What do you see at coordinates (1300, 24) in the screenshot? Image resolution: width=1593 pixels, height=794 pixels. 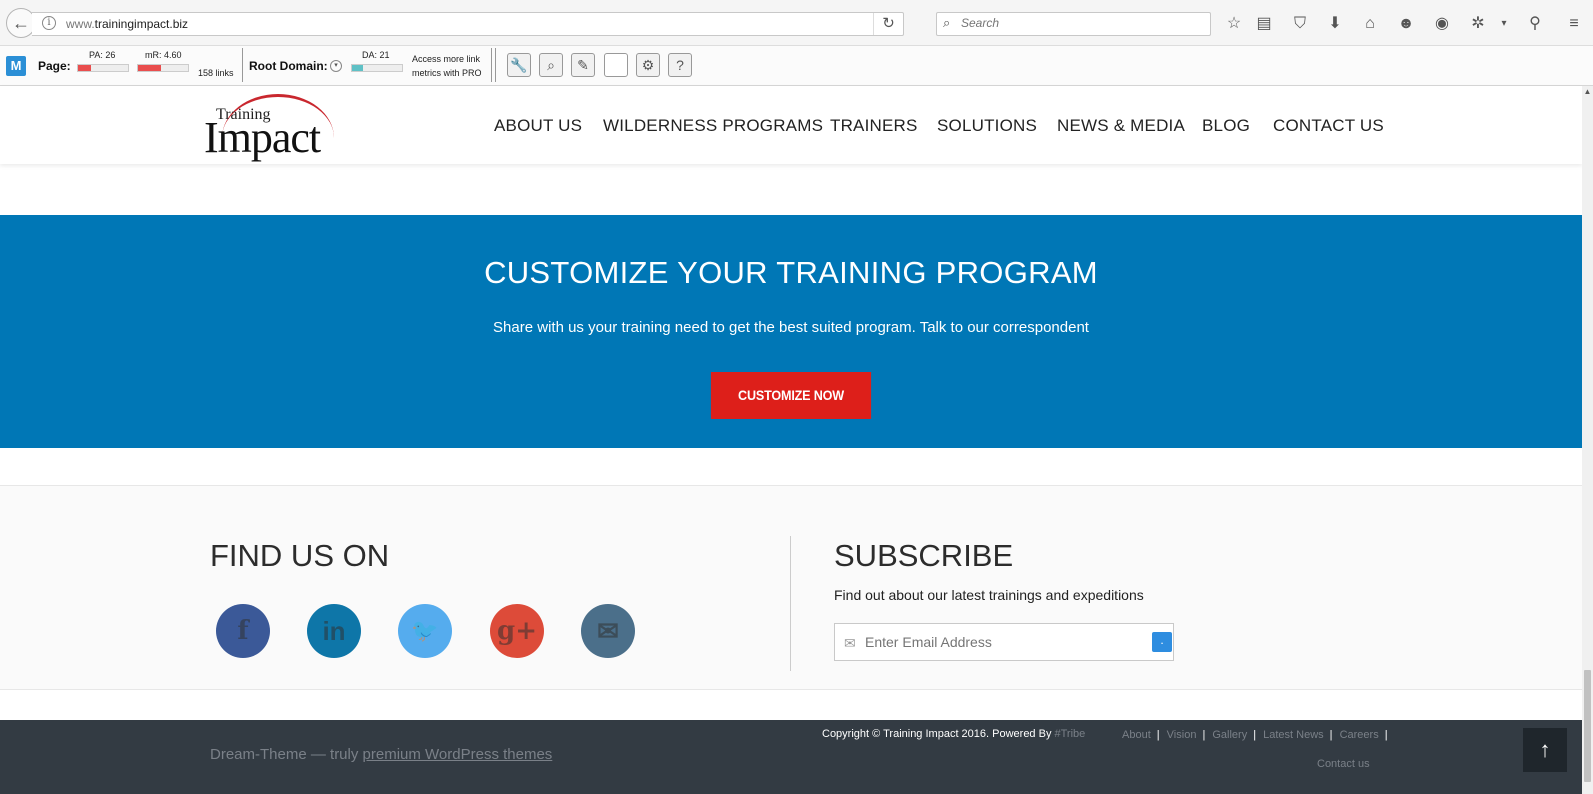 I see `pocket-icon: ⛉` at bounding box center [1300, 24].